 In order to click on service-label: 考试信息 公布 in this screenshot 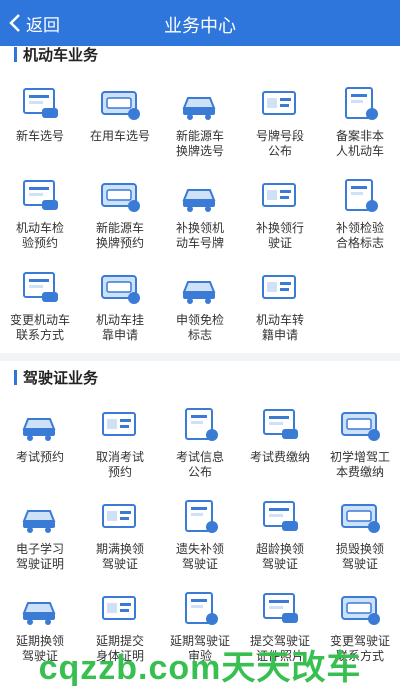, I will do `click(199, 464)`.